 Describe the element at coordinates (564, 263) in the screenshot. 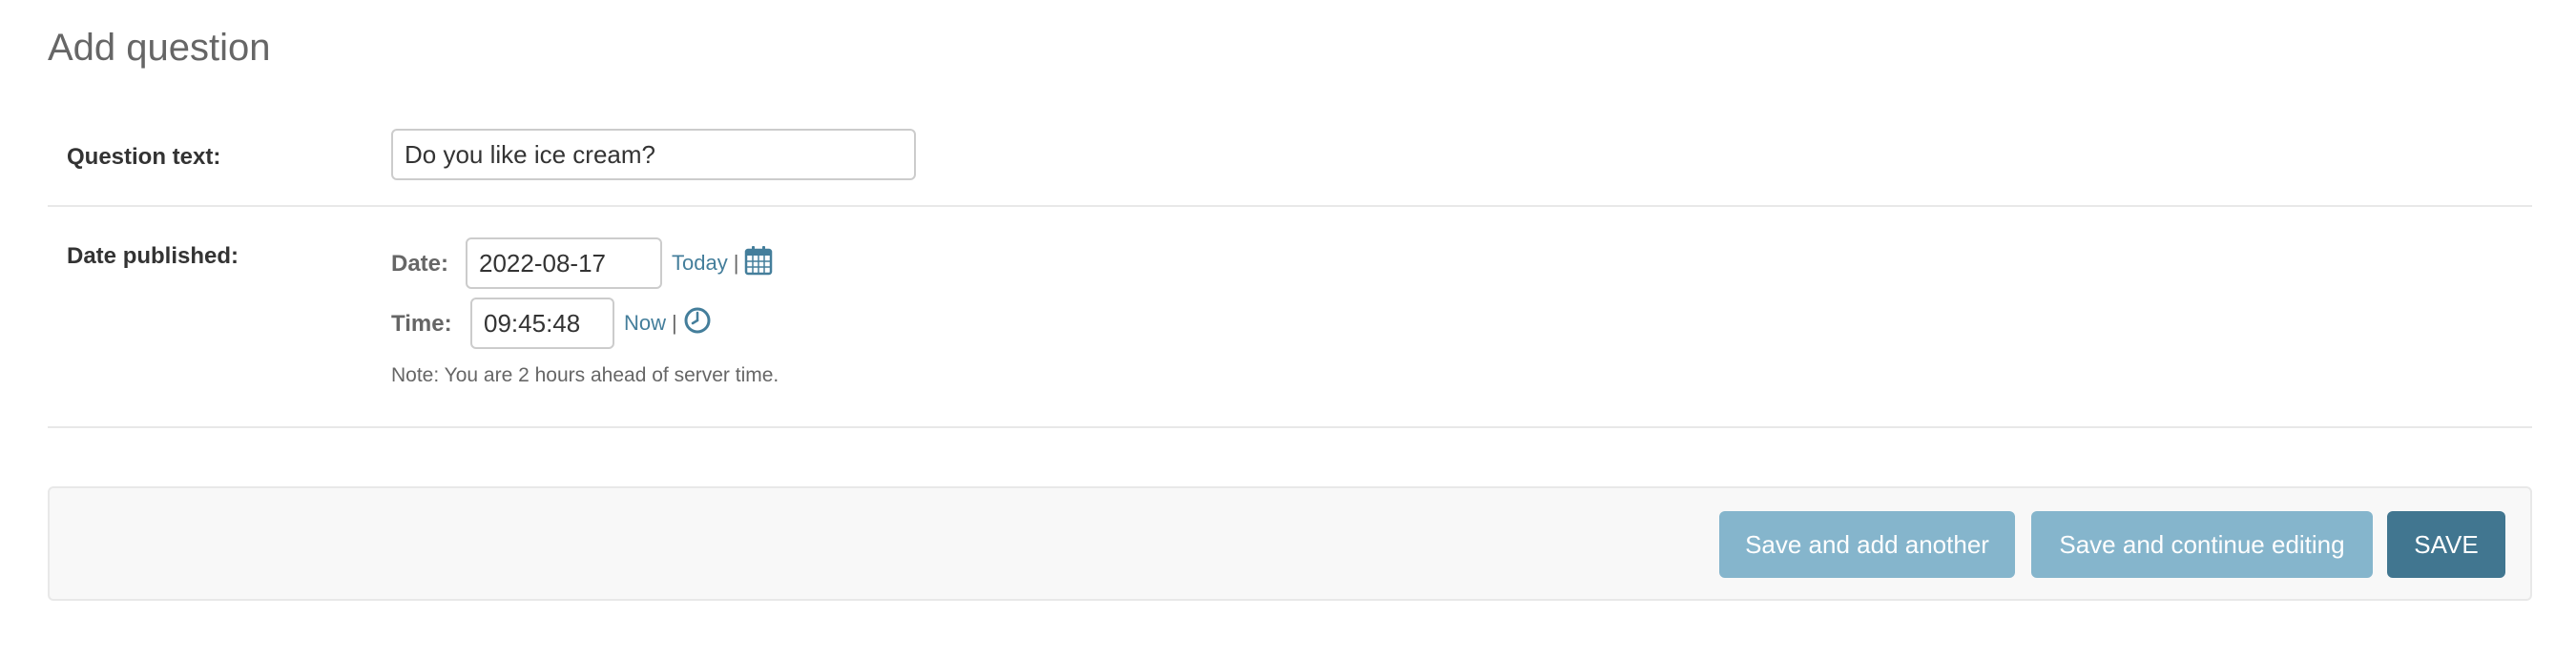

I see `date-input: 2022-08-17` at that location.